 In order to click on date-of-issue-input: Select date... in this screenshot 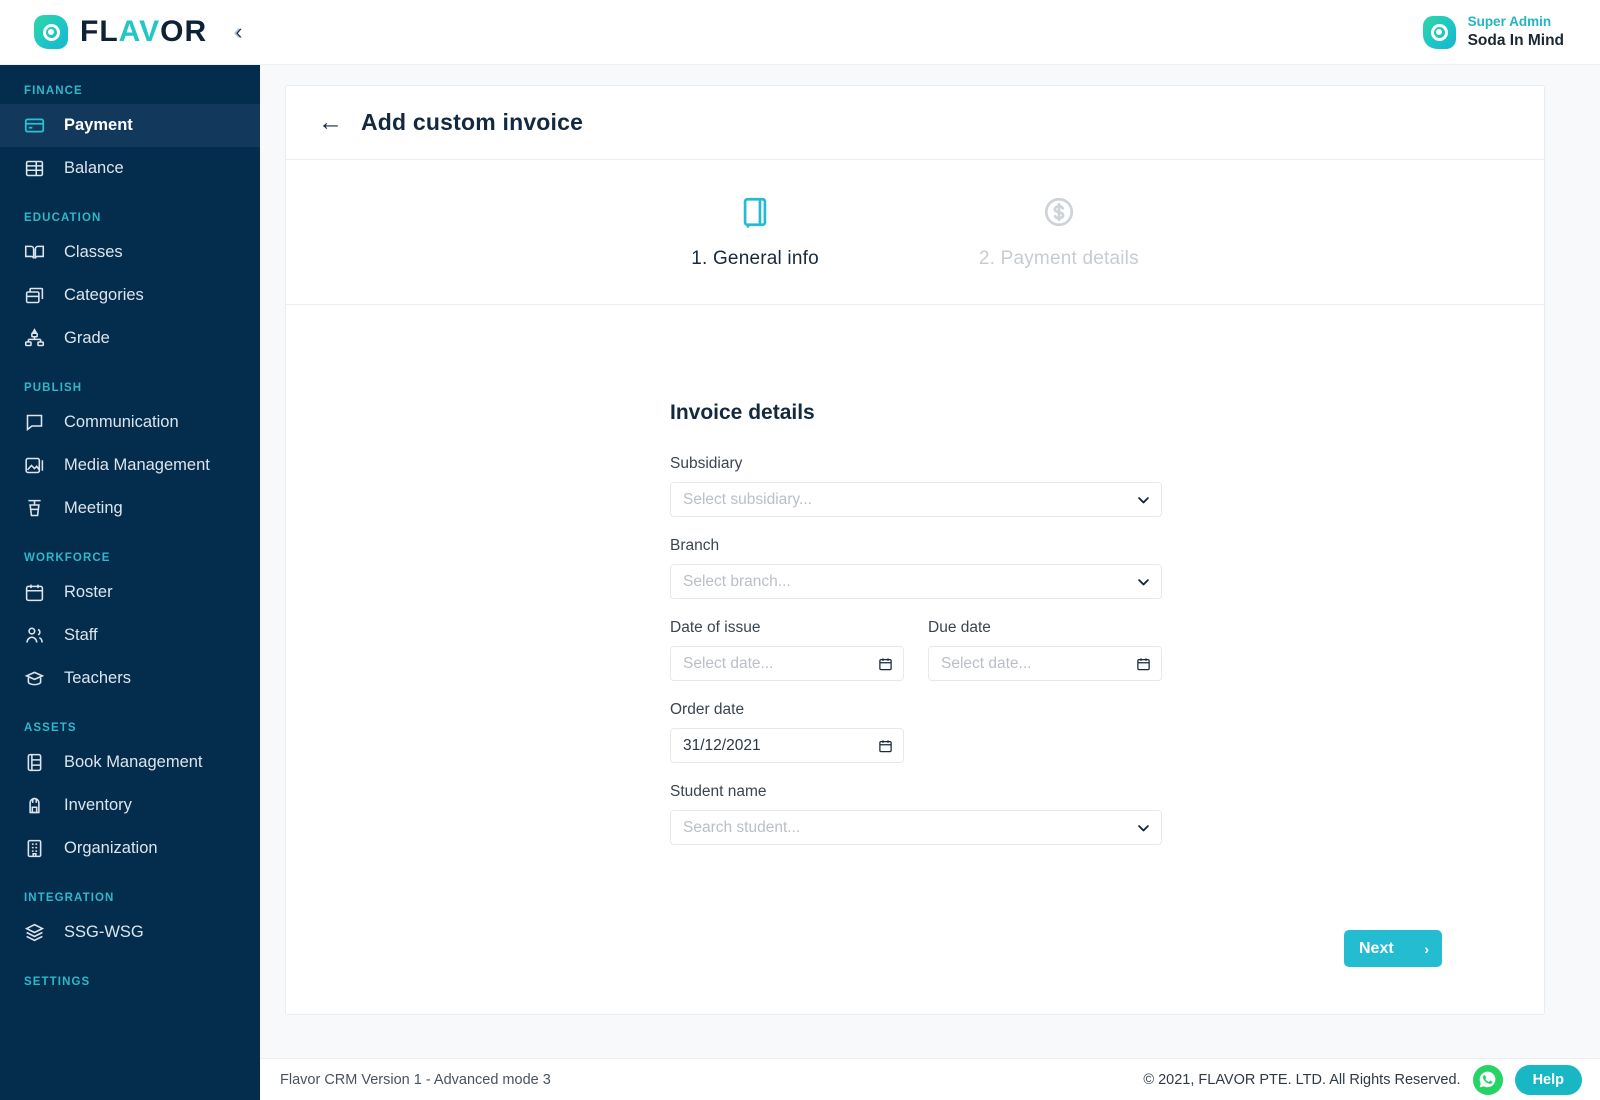, I will do `click(787, 663)`.